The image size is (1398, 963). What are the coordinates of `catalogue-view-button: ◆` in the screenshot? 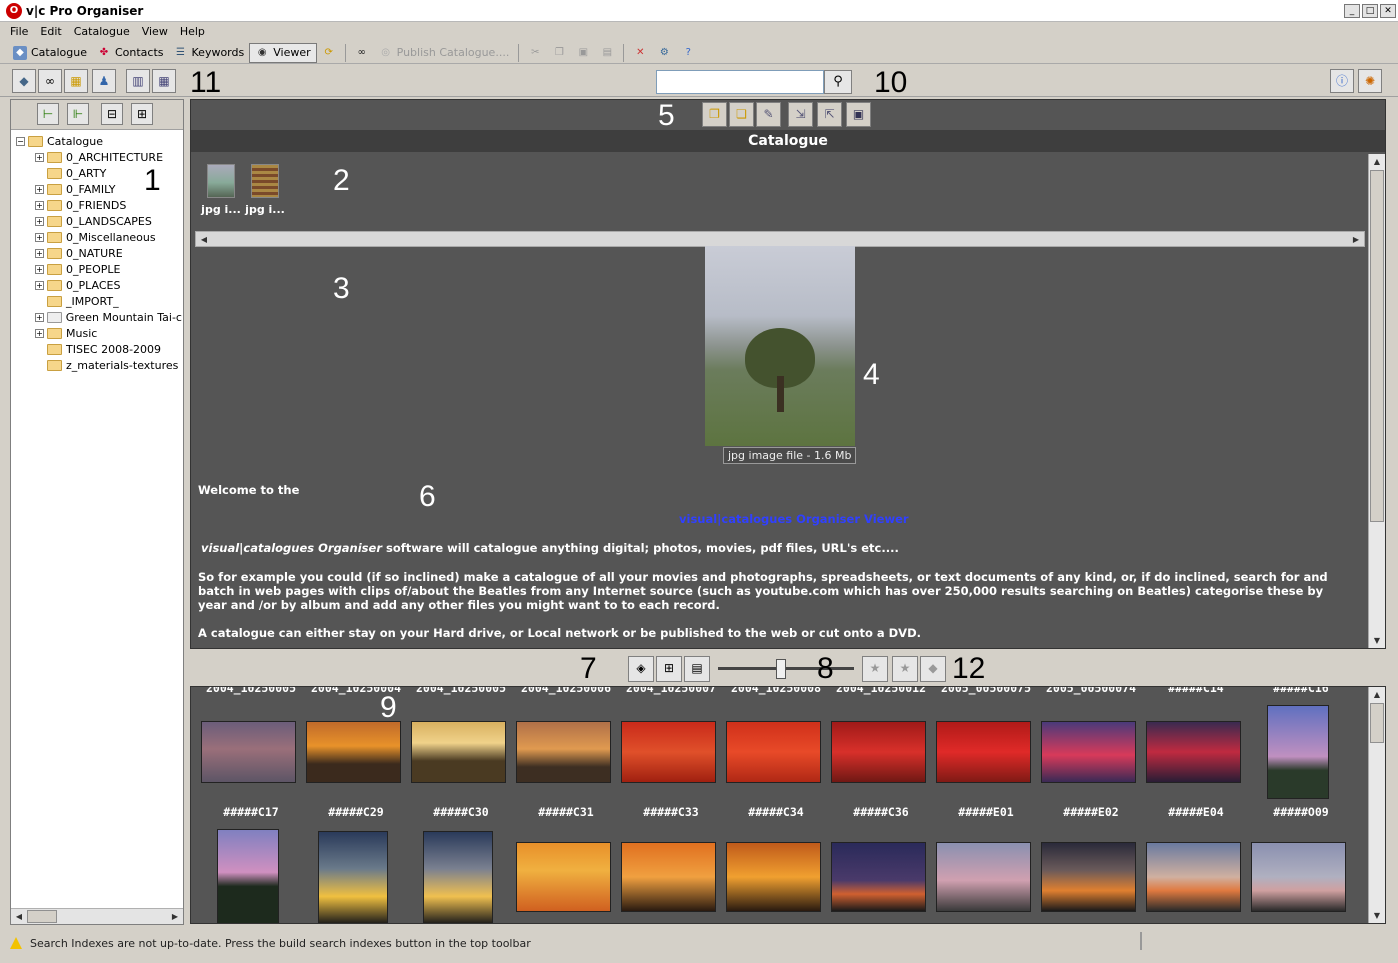 It's located at (24, 81).